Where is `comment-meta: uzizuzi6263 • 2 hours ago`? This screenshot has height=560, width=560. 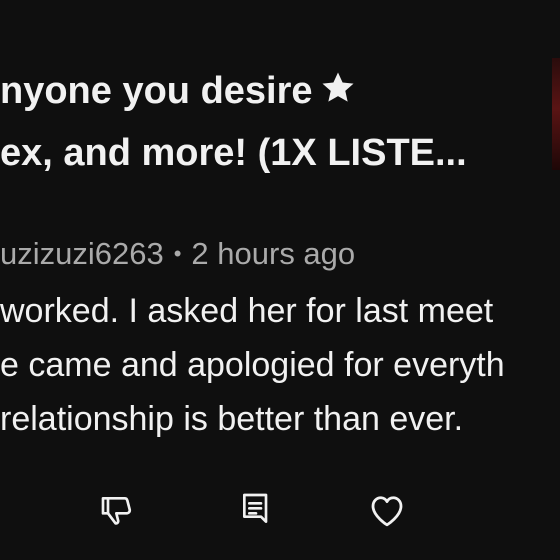
comment-meta: uzizuzi6263 • 2 hours ago is located at coordinates (177, 254).